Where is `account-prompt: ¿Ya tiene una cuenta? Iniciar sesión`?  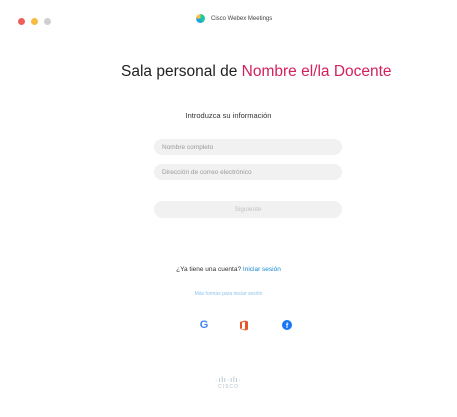
account-prompt: ¿Ya tiene una cuenta? Iniciar sesión is located at coordinates (228, 269).